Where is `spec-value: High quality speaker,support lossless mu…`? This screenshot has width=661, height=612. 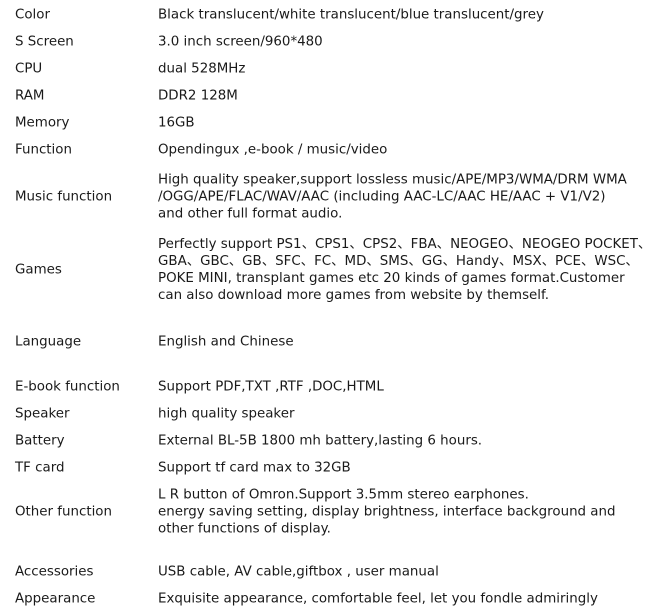 spec-value: High quality speaker,support lossless mu… is located at coordinates (392, 197).